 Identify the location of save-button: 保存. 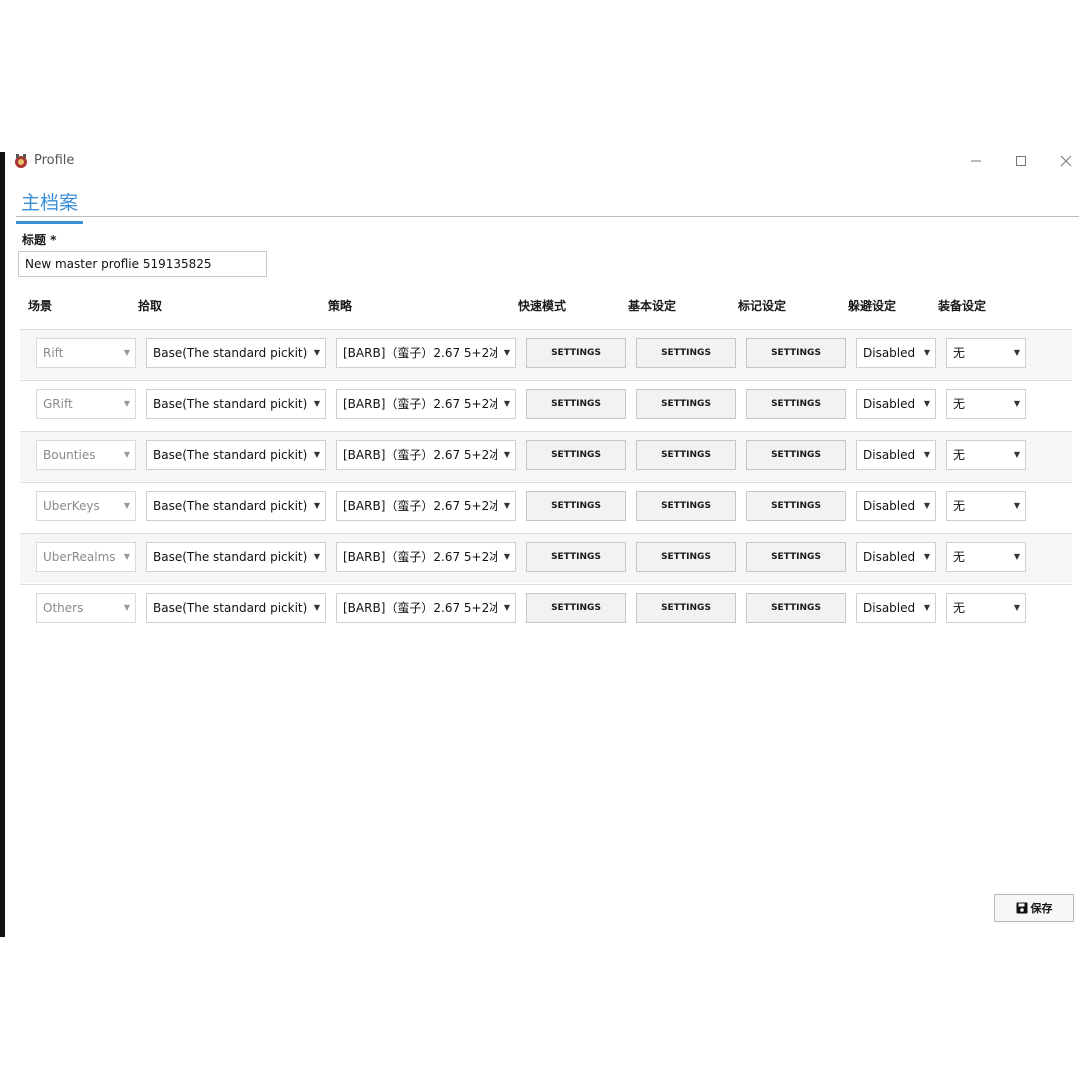
(1034, 908).